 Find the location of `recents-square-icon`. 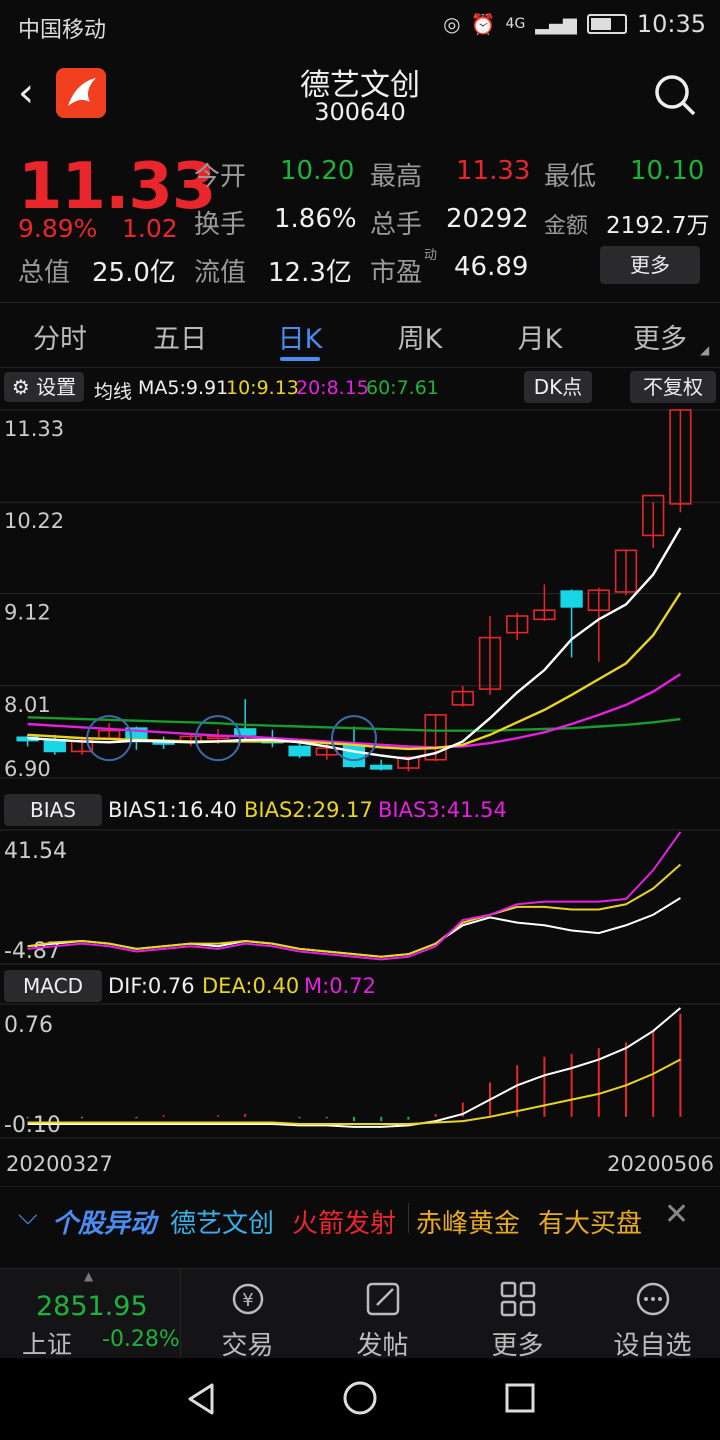

recents-square-icon is located at coordinates (520, 1398).